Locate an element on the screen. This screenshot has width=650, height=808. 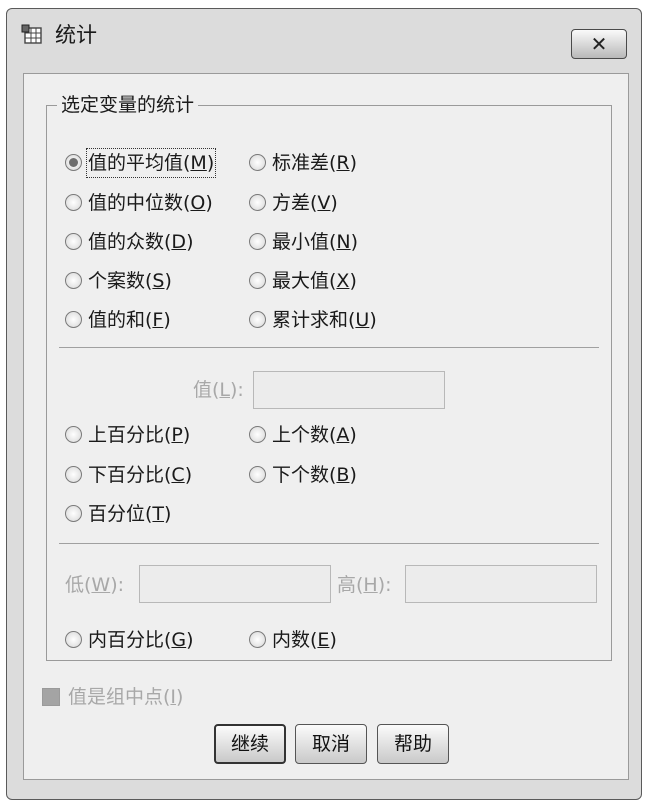
radio-label: 累计求和(U) is located at coordinates (324, 320).